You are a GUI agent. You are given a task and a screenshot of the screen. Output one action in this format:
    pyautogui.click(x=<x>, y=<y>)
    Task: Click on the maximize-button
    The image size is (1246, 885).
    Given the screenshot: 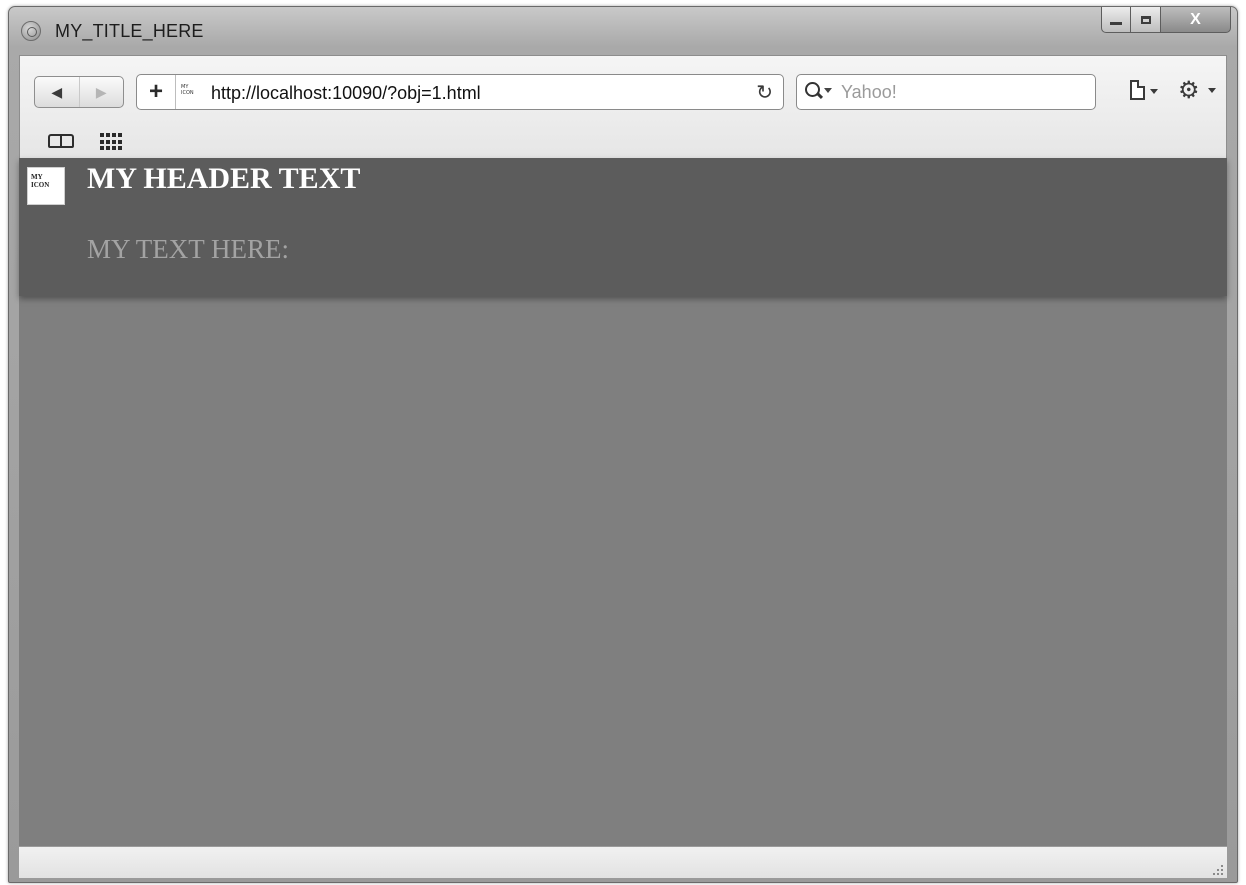 What is the action you would take?
    pyautogui.click(x=1146, y=20)
    